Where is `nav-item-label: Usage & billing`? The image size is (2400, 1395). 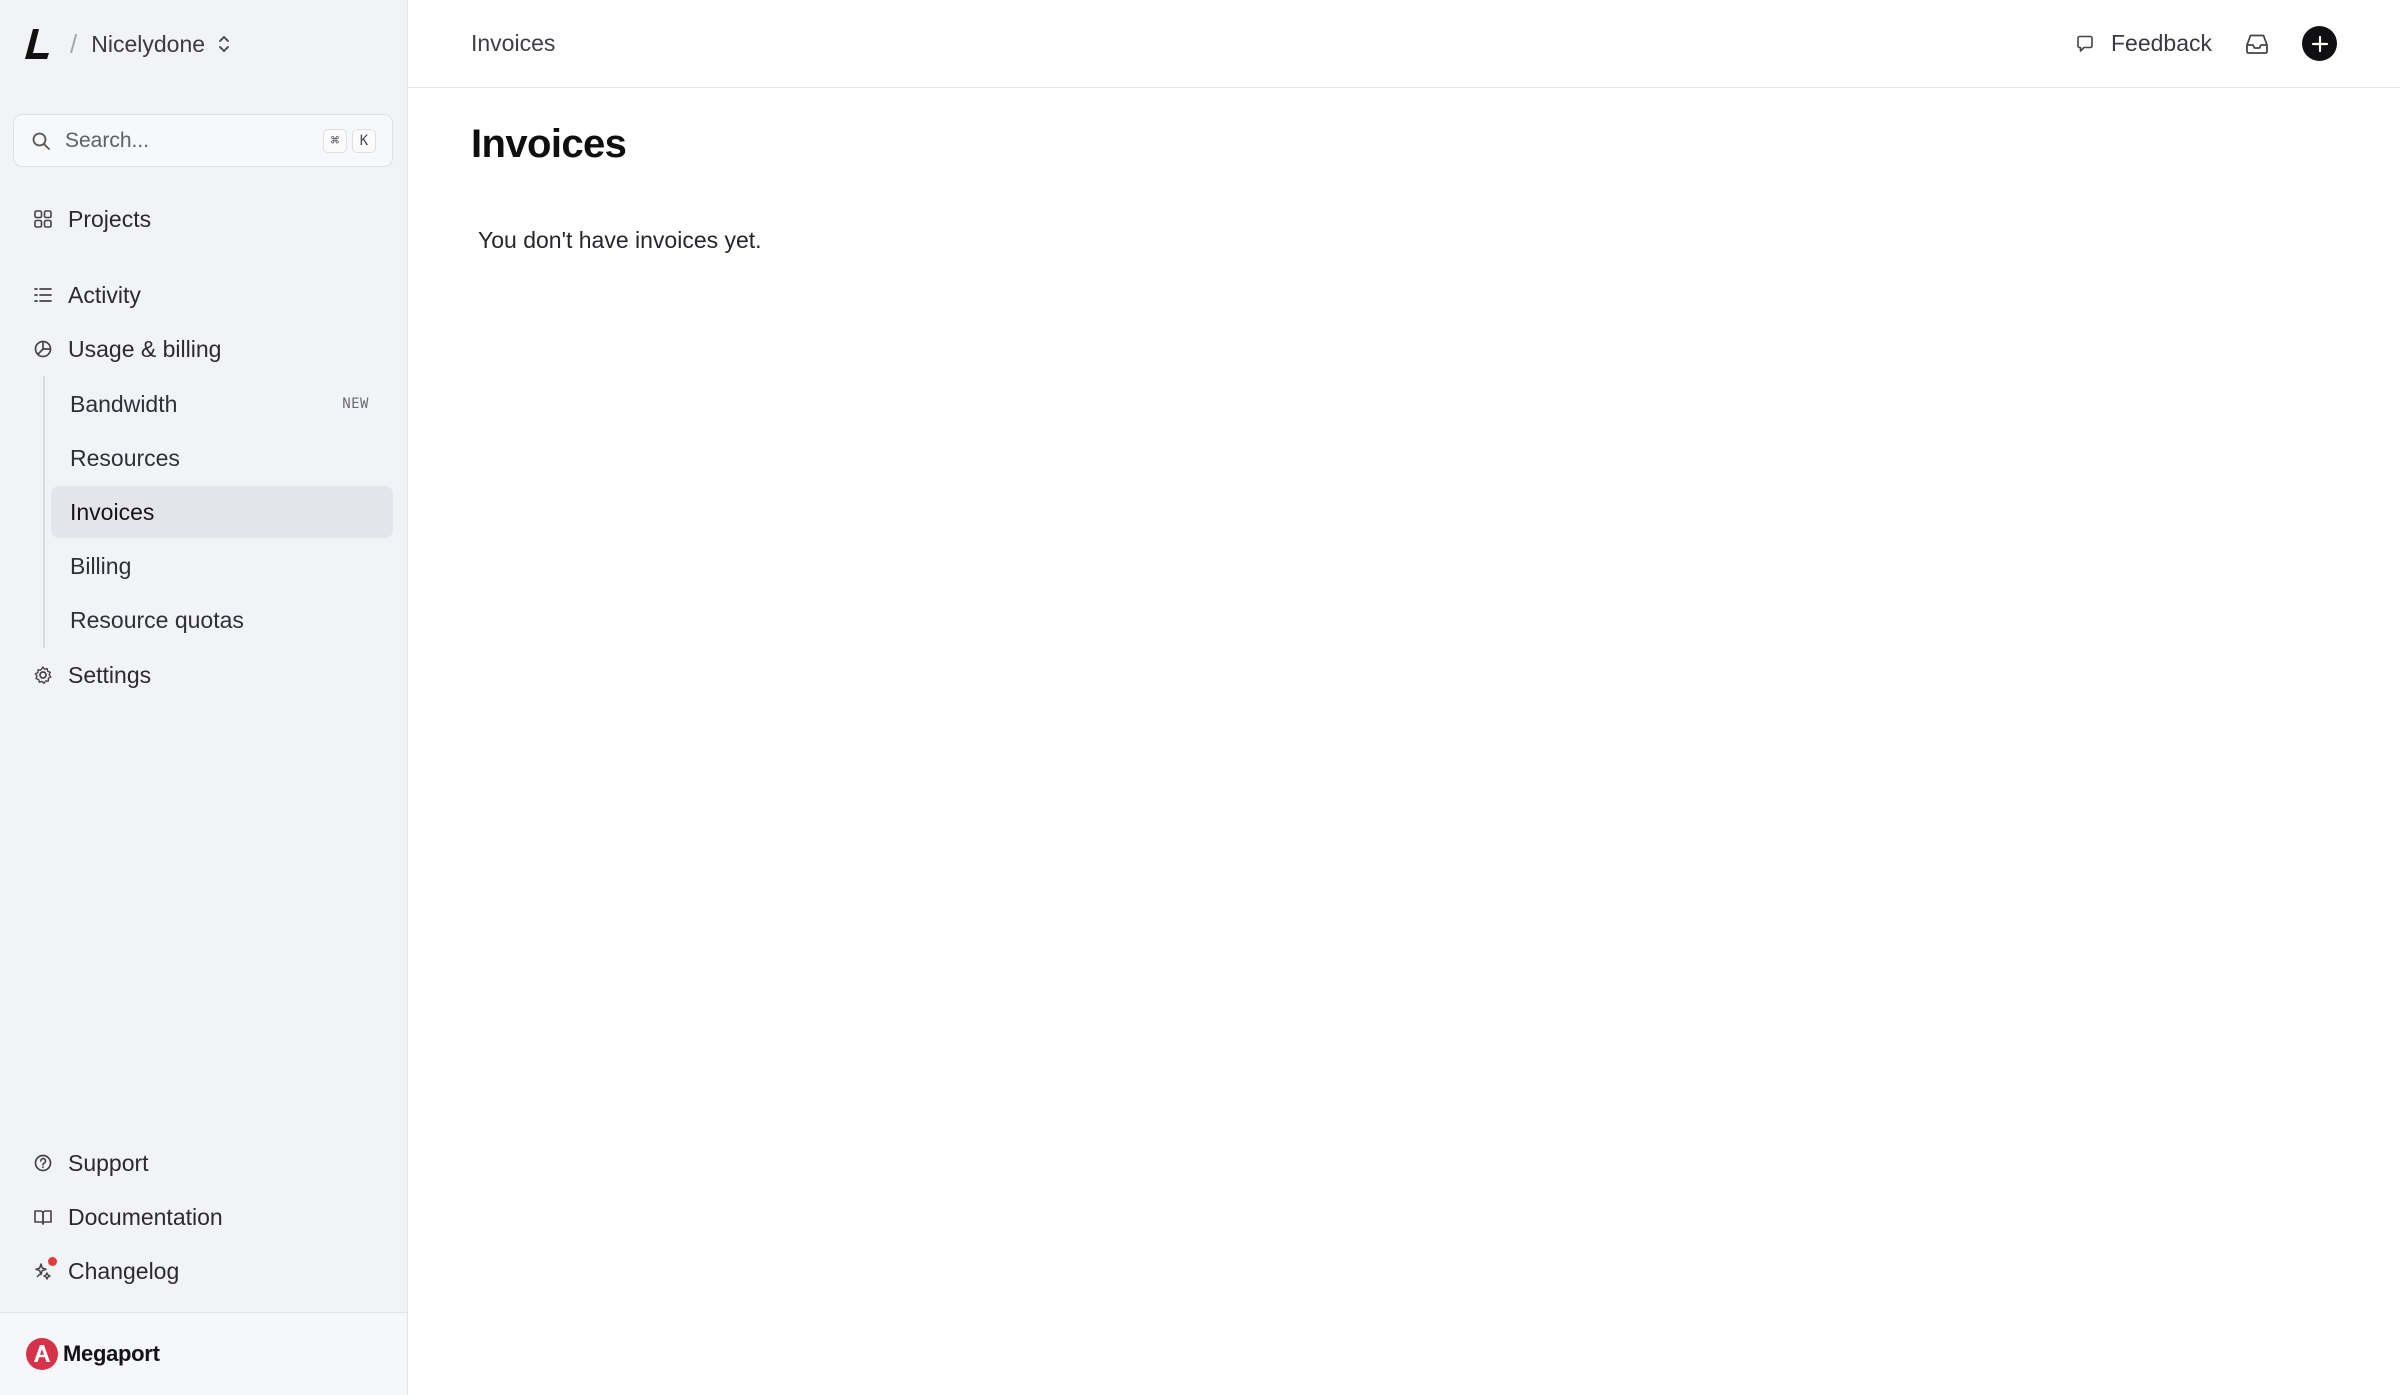 nav-item-label: Usage & billing is located at coordinates (145, 348).